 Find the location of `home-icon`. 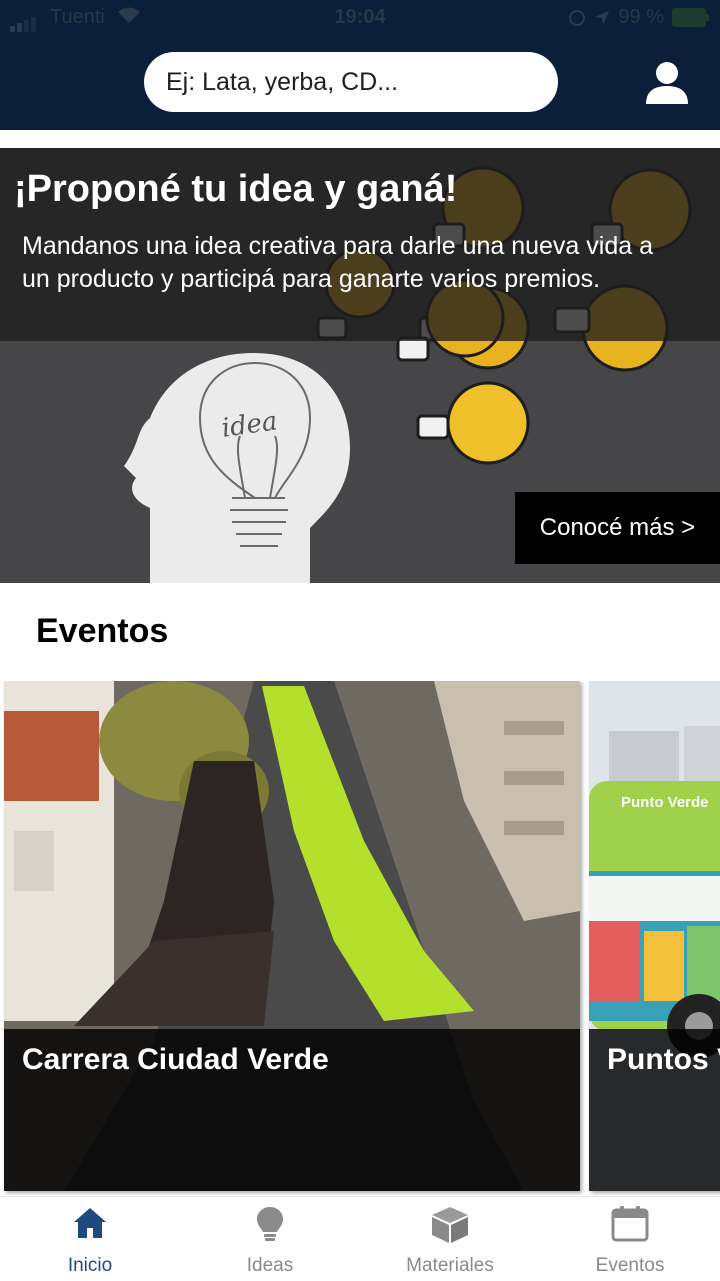

home-icon is located at coordinates (90, 1223).